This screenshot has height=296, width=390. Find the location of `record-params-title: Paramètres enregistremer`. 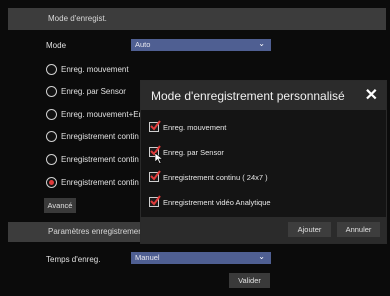

record-params-title: Paramètres enregistremer is located at coordinates (94, 231).